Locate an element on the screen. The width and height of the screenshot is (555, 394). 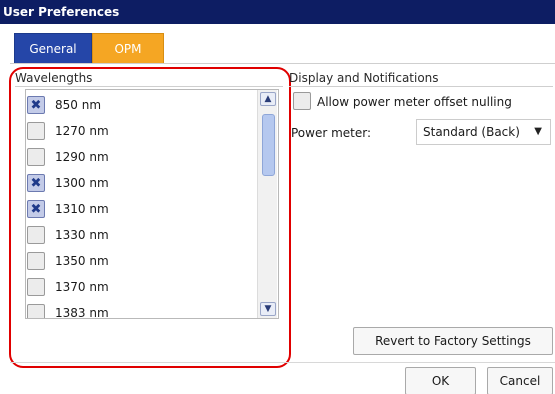
chevron-down-icon: ▼ is located at coordinates (268, 309).